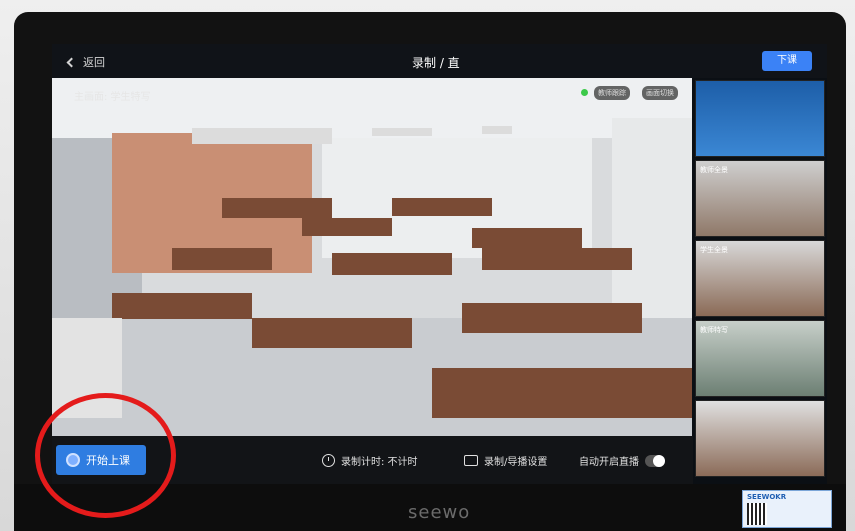 The height and width of the screenshot is (531, 855). What do you see at coordinates (471, 460) in the screenshot?
I see `settings-icon` at bounding box center [471, 460].